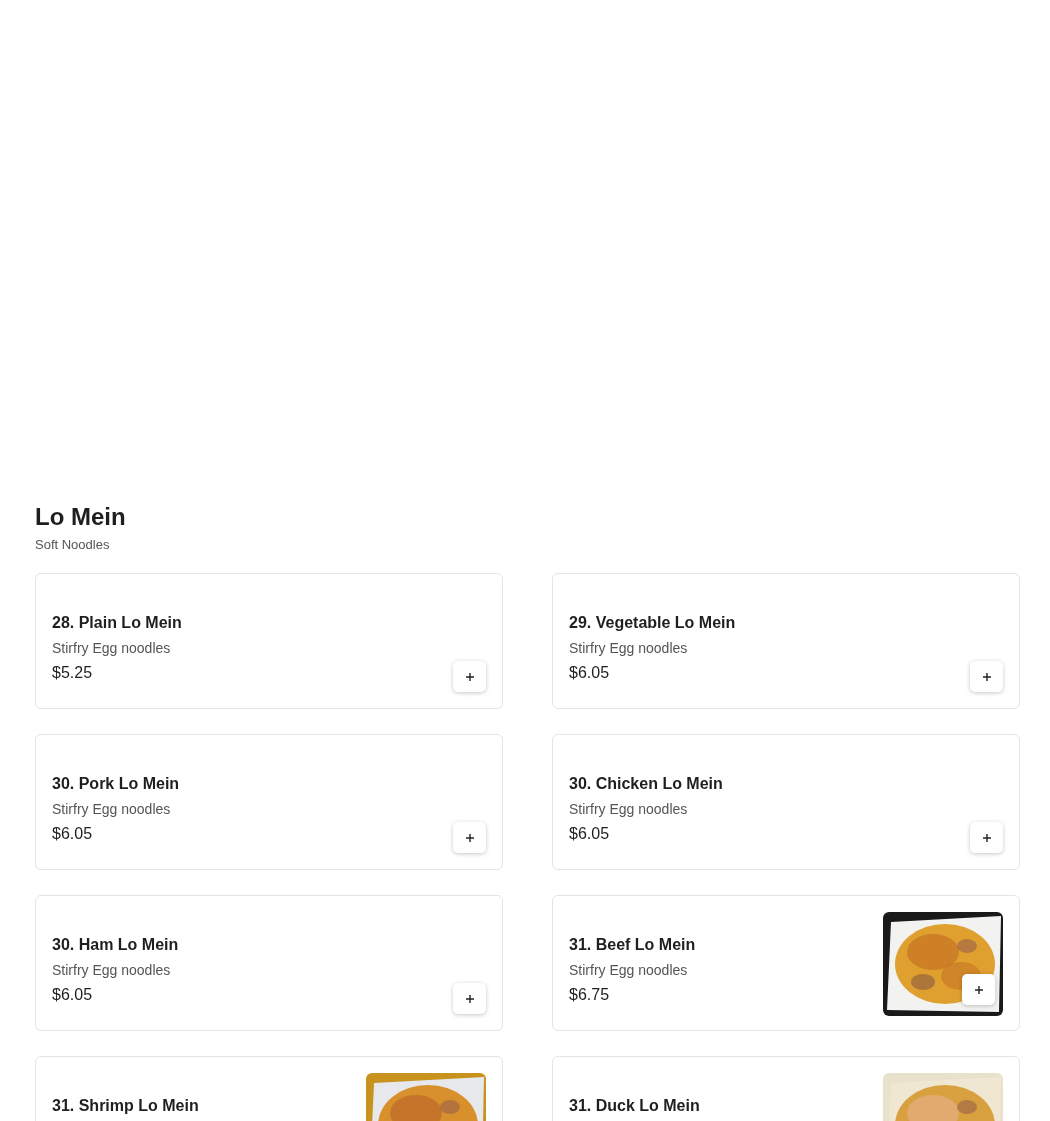 The width and height of the screenshot is (1050, 1121). Describe the element at coordinates (73, 545) in the screenshot. I see `section-subtitle: Soft Noodles` at that location.